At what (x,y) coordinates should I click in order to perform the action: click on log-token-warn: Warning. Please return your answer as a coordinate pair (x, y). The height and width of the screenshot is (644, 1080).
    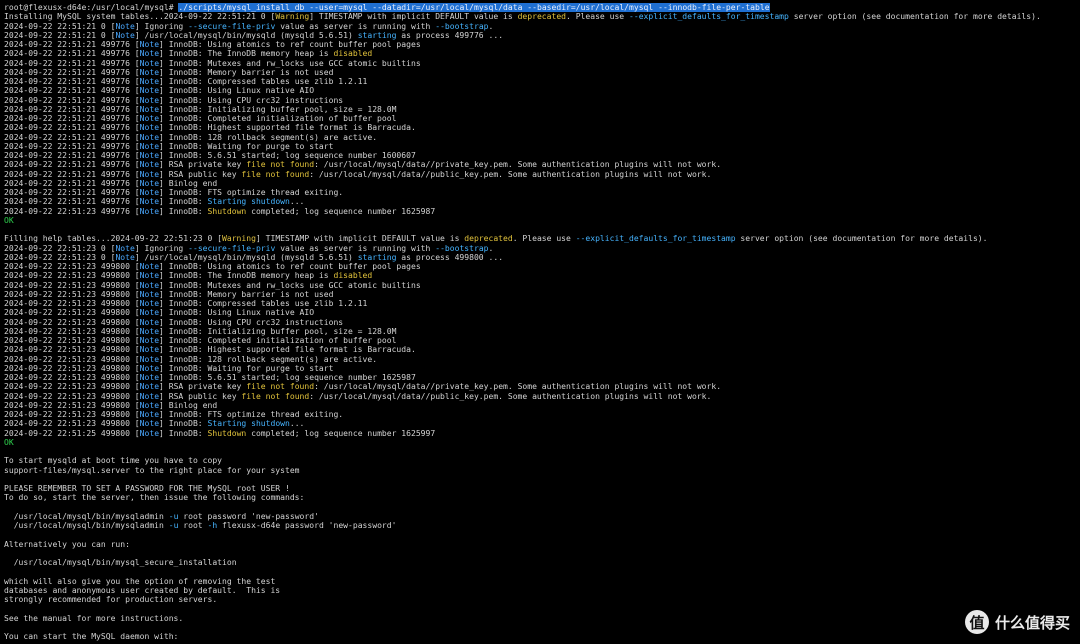
    Looking at the image, I should click on (292, 17).